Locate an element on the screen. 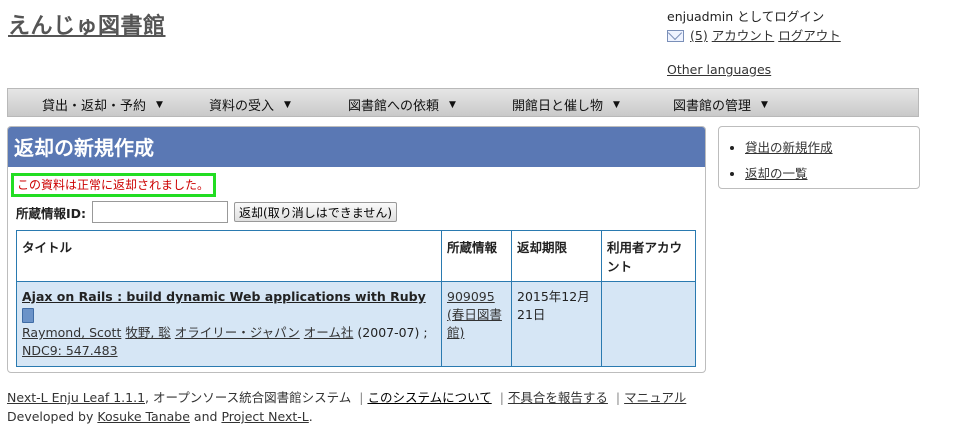 This screenshot has width=959, height=428. nav-events: 開館日と催し物 ▼ is located at coordinates (566, 104).